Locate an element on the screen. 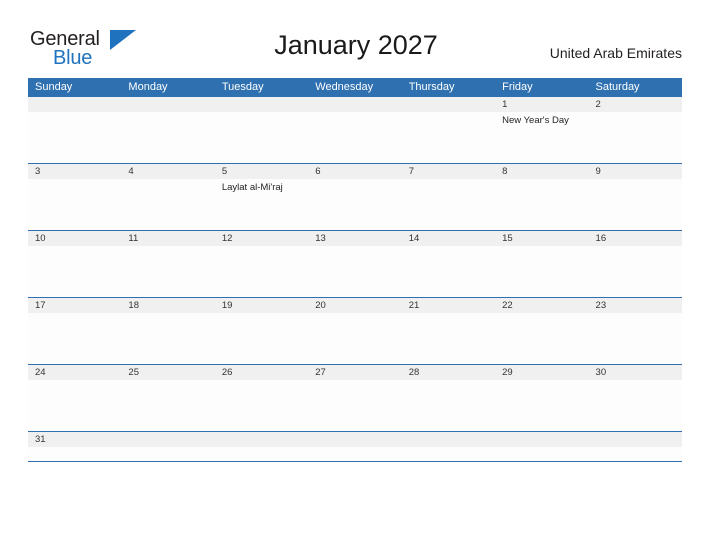 The height and width of the screenshot is (550, 712). day-number-28: 28 is located at coordinates (448, 372).